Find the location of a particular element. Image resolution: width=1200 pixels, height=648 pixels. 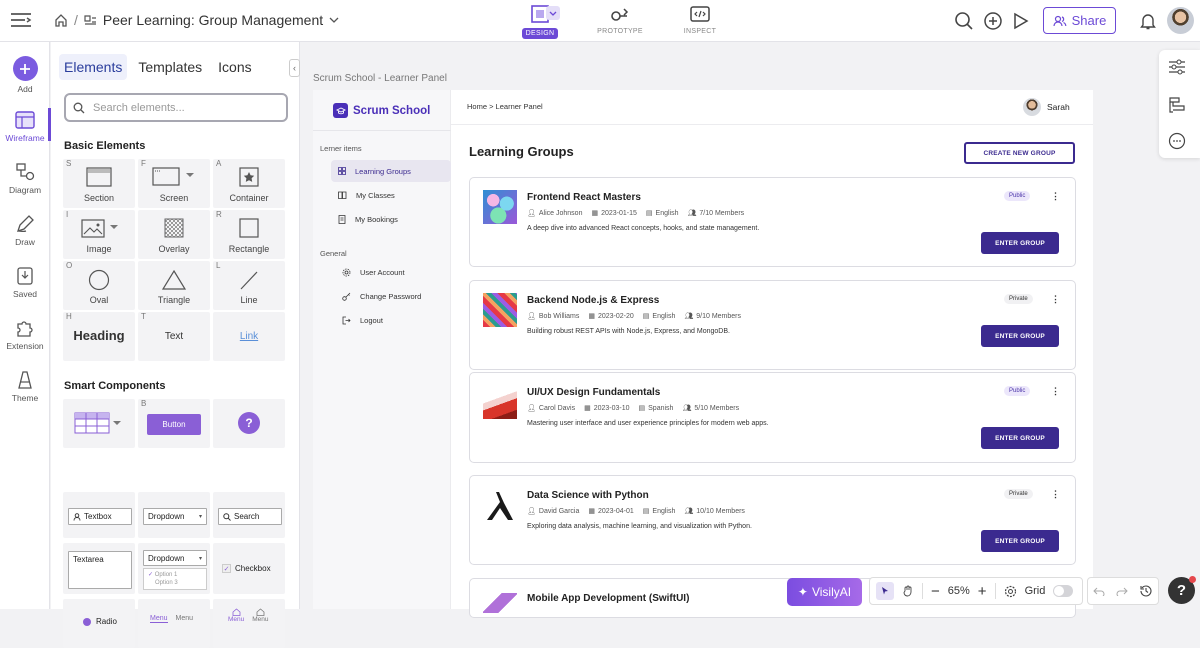

redo-icon is located at coordinates (1122, 591).